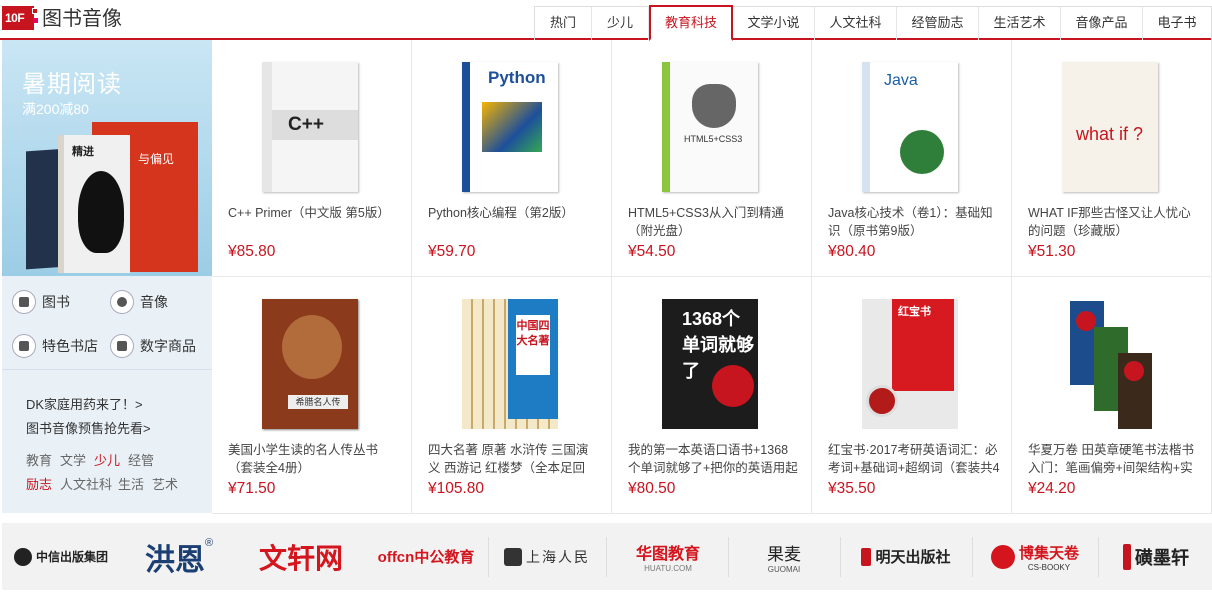 The width and height of the screenshot is (1212, 598). I want to click on publisher-domain: HUATU.COM, so click(668, 568).